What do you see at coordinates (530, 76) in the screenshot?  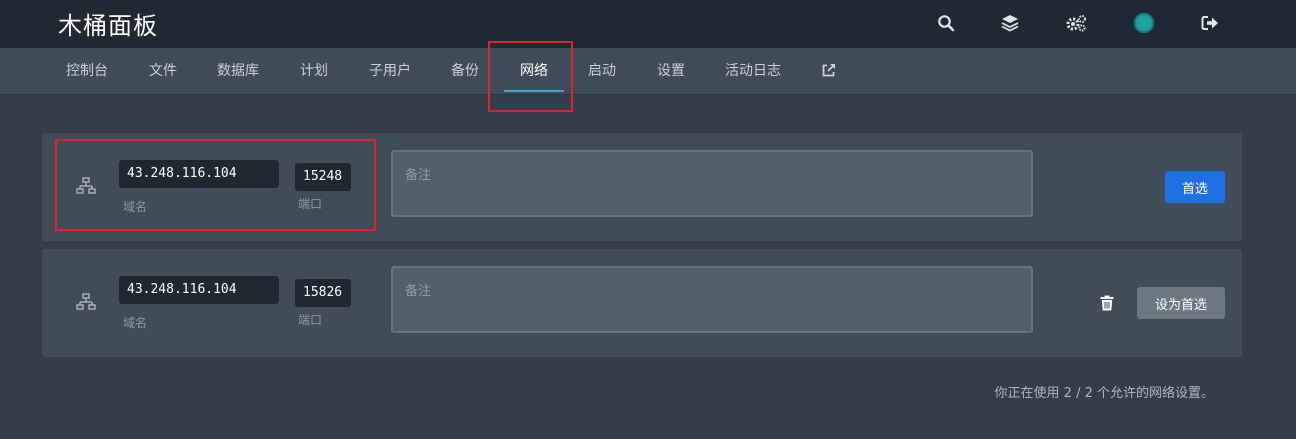 I see `highlight-box-network-tab` at bounding box center [530, 76].